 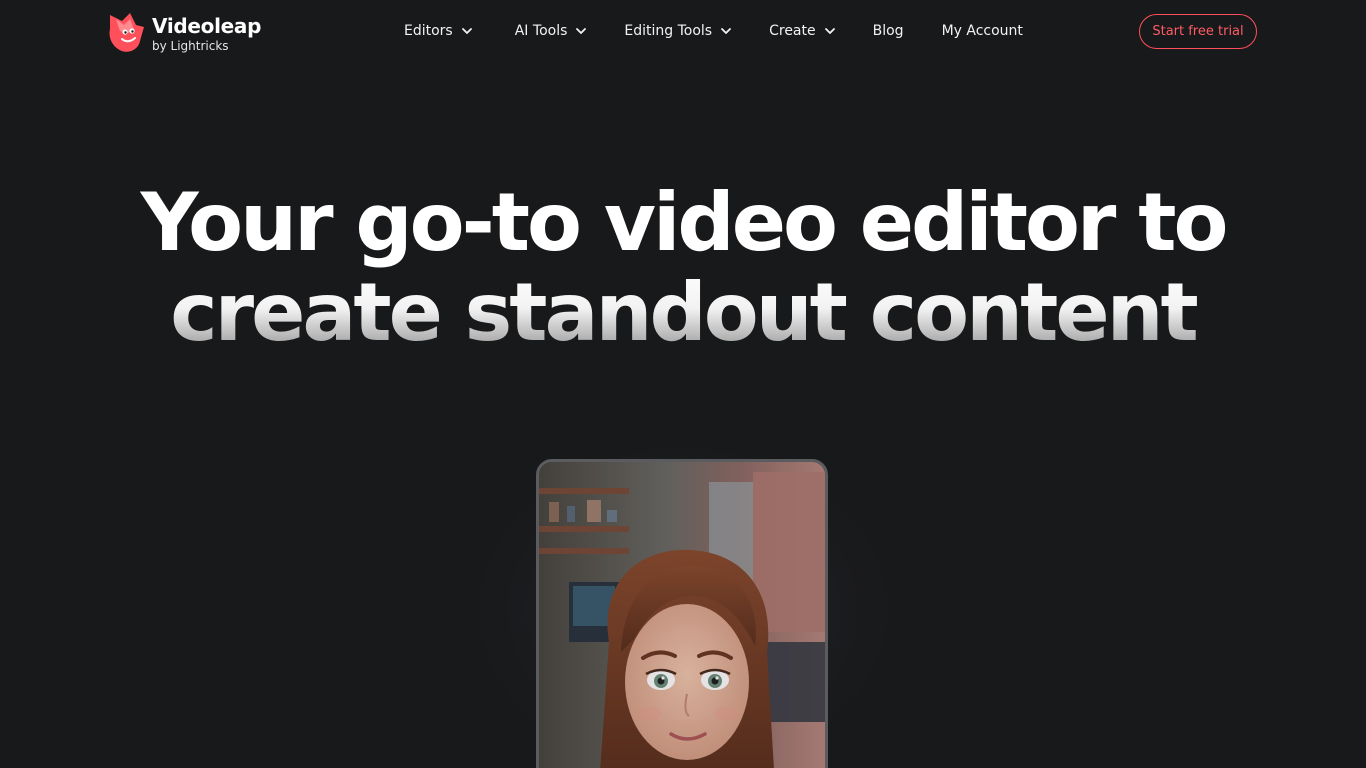 I want to click on nav-item-editing-tools: Editing Tools, so click(x=678, y=31).